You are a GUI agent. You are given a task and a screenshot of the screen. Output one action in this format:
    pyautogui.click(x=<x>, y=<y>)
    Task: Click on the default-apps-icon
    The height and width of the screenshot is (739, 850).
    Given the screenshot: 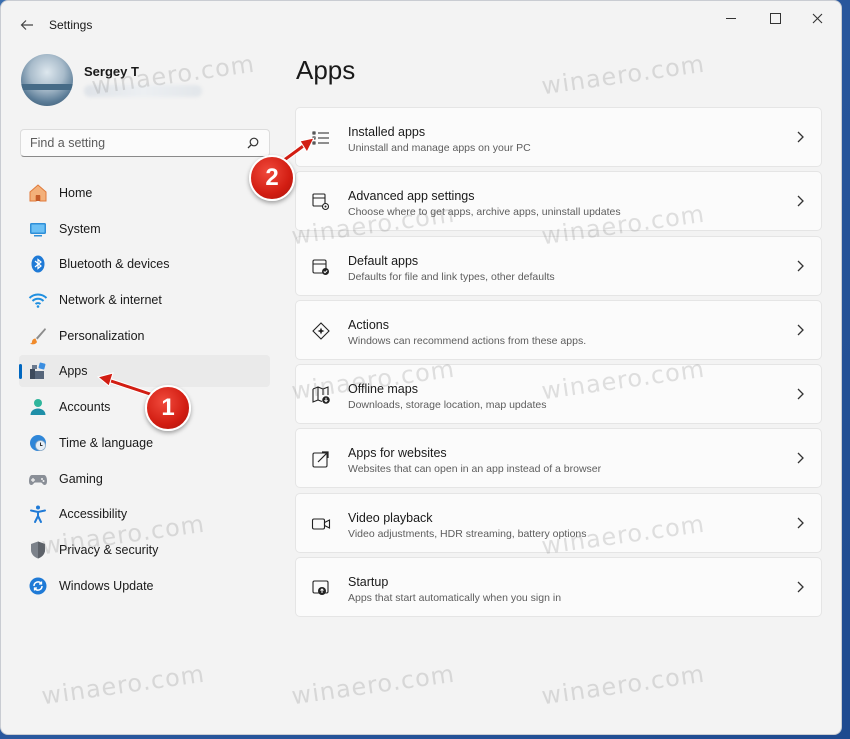 What is the action you would take?
    pyautogui.click(x=320, y=267)
    